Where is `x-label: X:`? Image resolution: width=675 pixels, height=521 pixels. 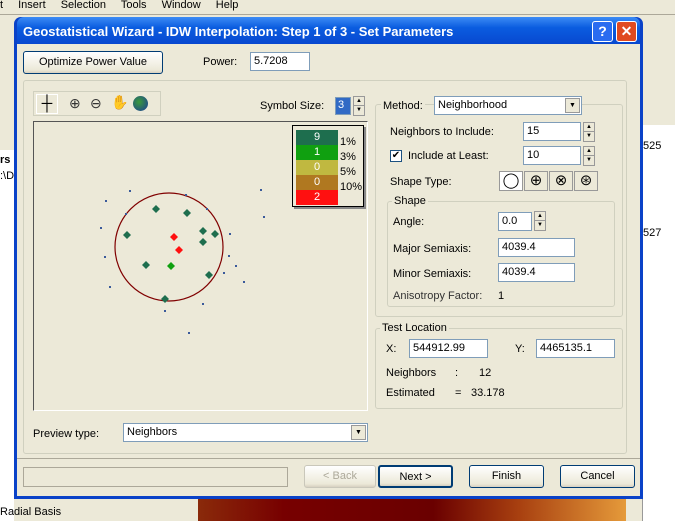
x-label: X: is located at coordinates (391, 349).